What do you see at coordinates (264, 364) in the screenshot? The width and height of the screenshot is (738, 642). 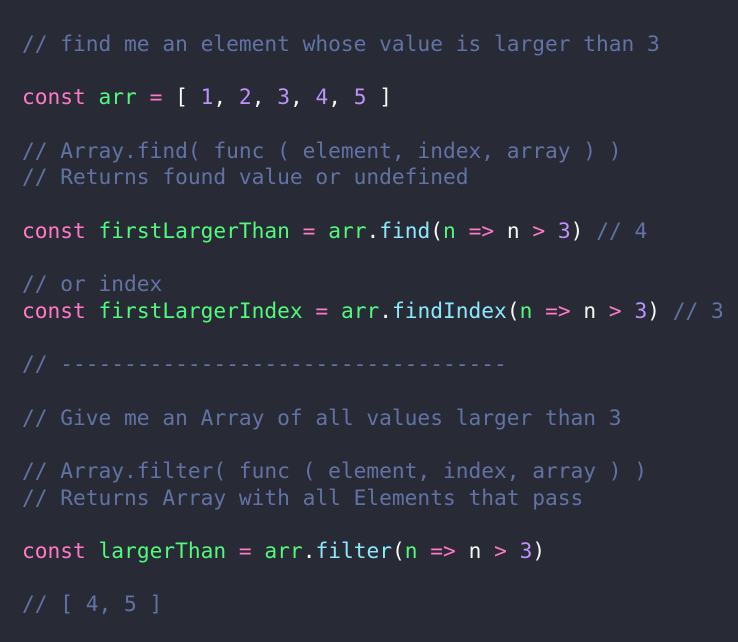 I see `code-comment: // -----------------------------------` at bounding box center [264, 364].